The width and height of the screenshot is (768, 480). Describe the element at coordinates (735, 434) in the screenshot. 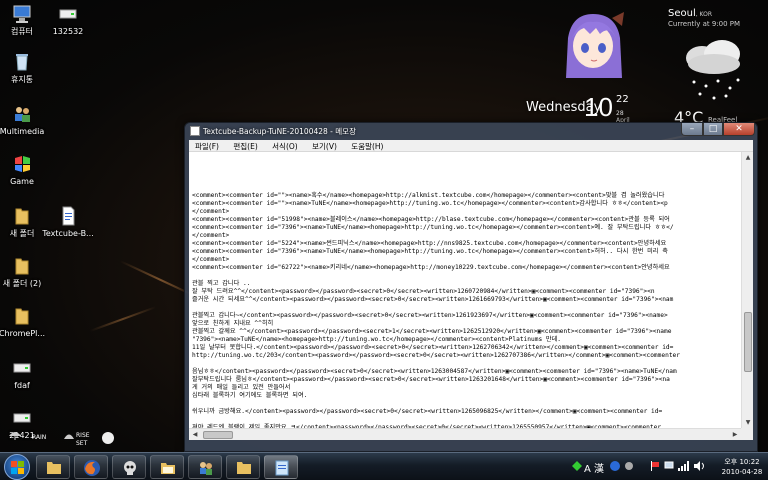

I see `scroll-right-arrow: ▶` at that location.